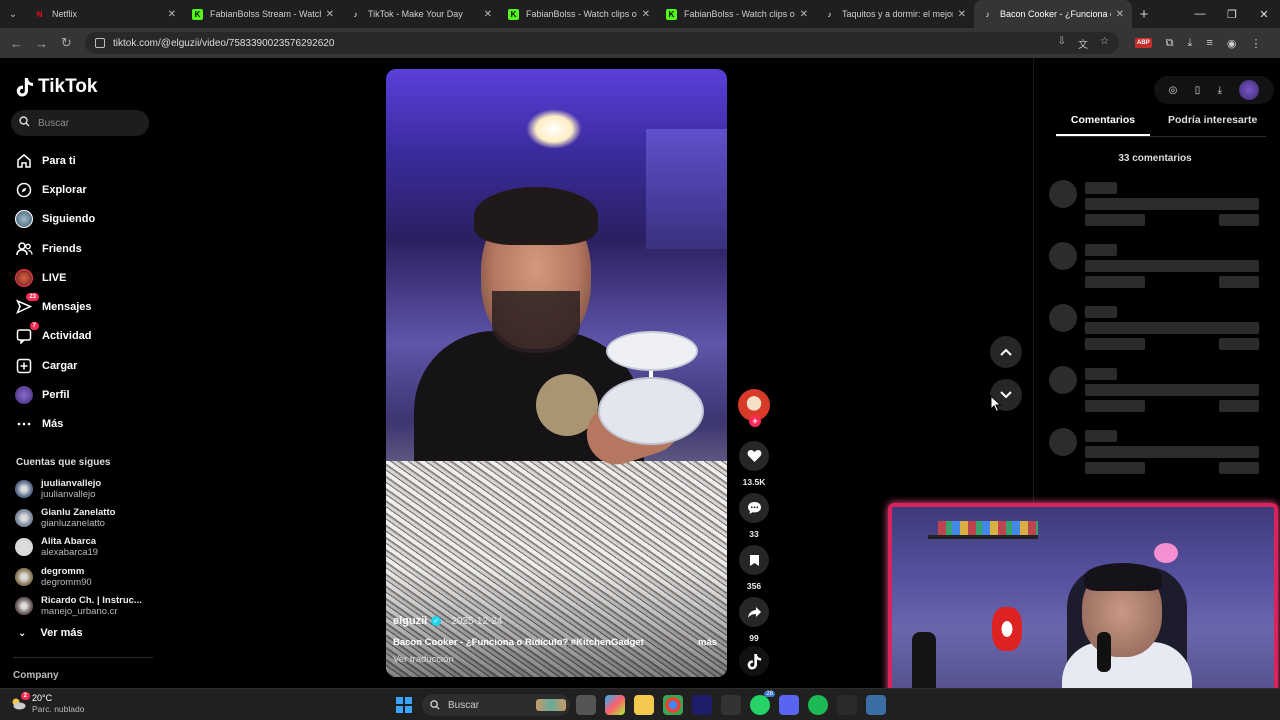 This screenshot has width=1280, height=720. Describe the element at coordinates (55, 189) in the screenshot. I see `sidebar-item-explorar: Explorar` at that location.